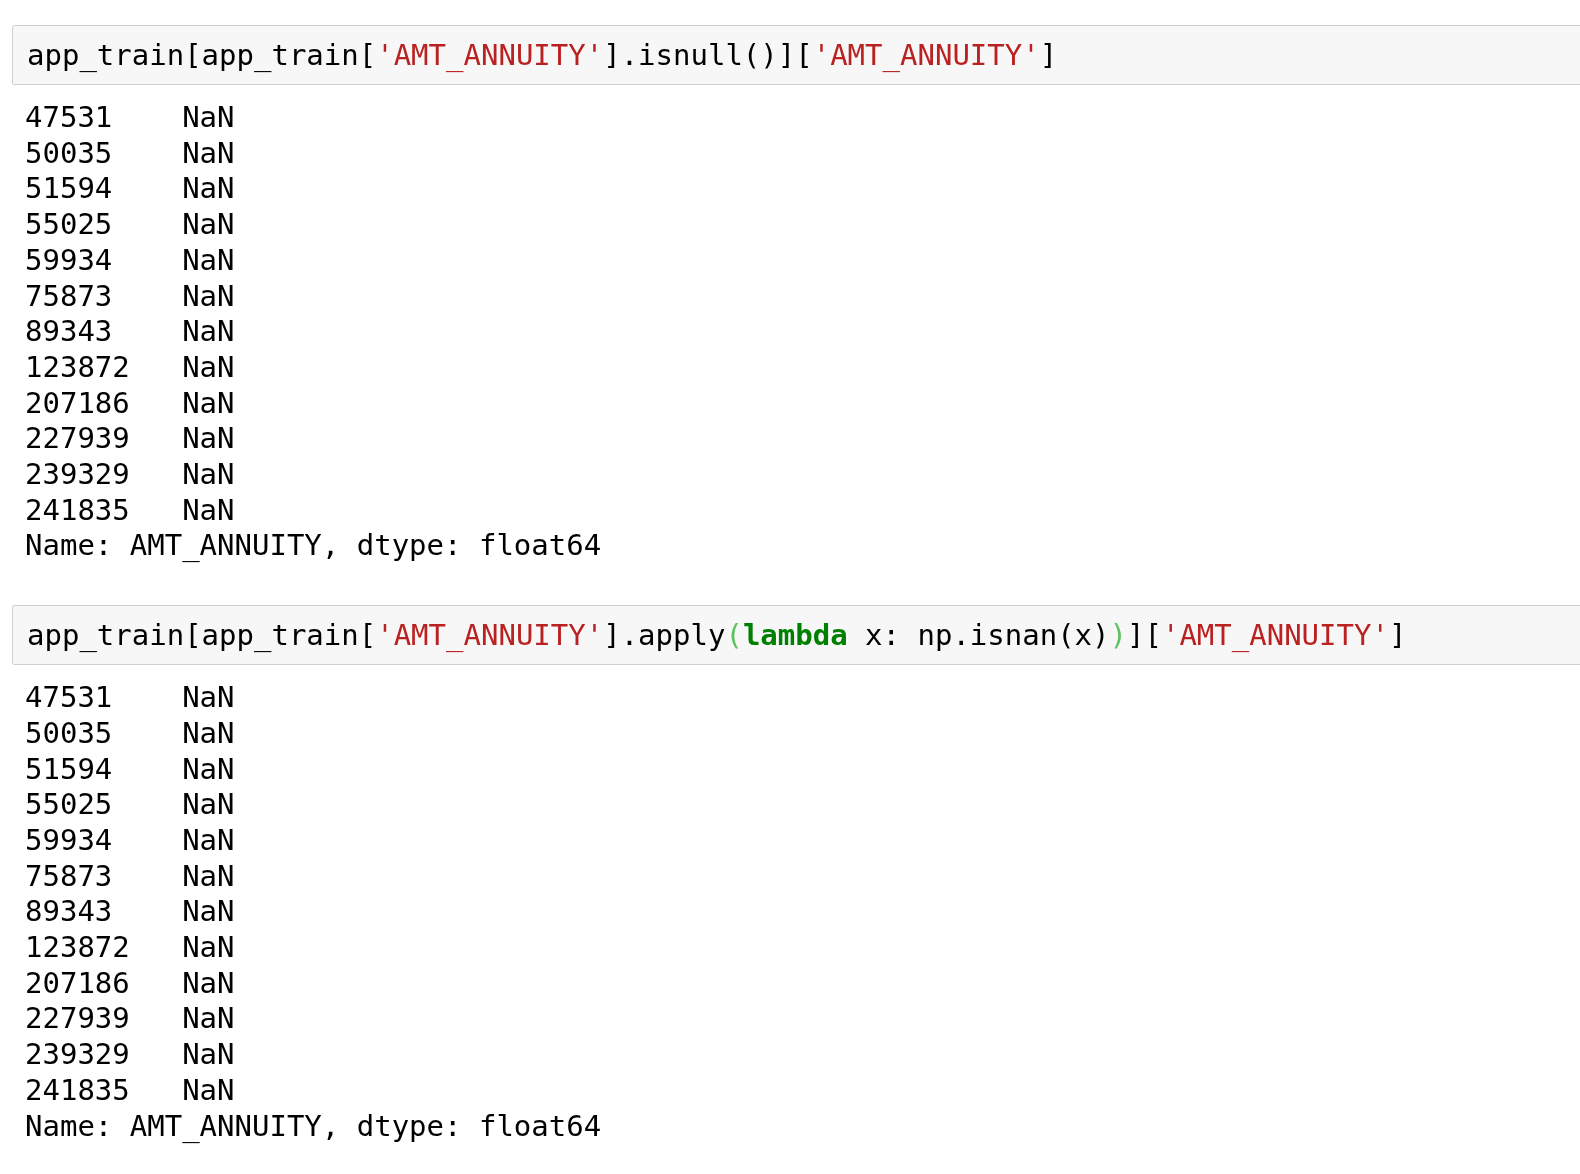 This screenshot has width=1580, height=1174. What do you see at coordinates (796, 635) in the screenshot?
I see `code-input-cell: app_train[app_train['AMT_ANNUITY'].apply(lambda x: np.isnan(x))]['AMT_ANNUITY']` at bounding box center [796, 635].